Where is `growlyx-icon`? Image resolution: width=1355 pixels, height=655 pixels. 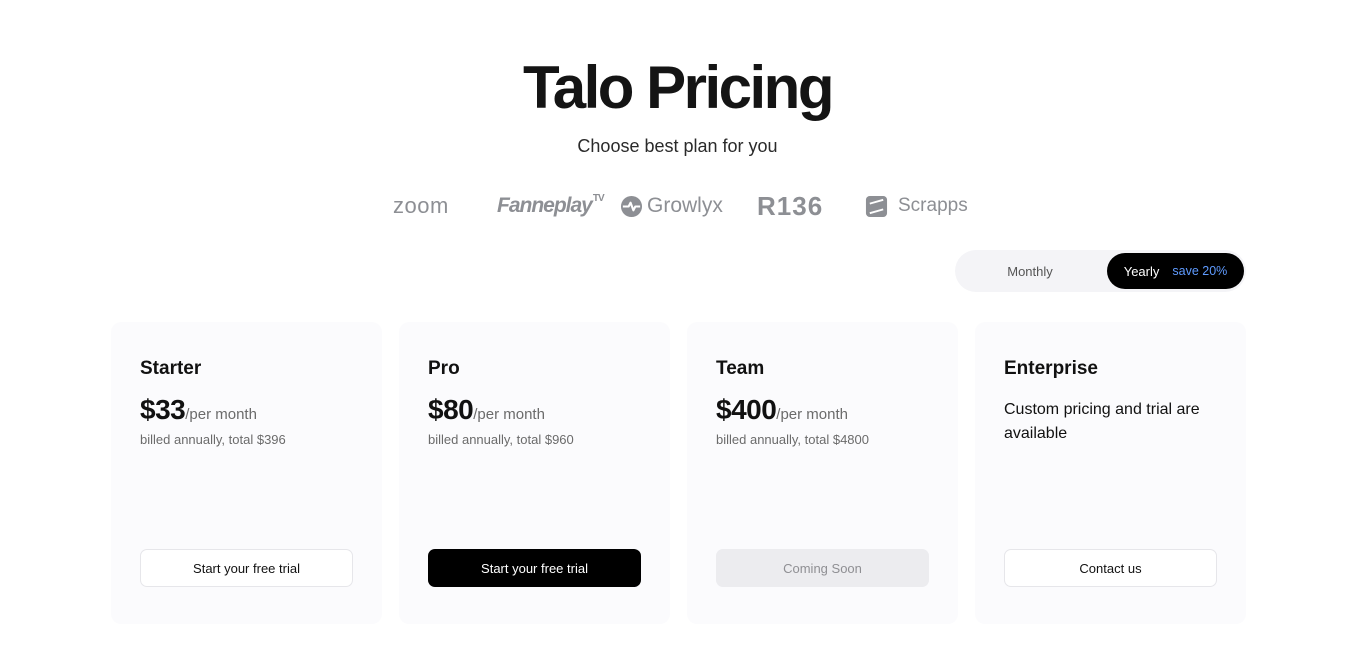
growlyx-icon is located at coordinates (631, 206).